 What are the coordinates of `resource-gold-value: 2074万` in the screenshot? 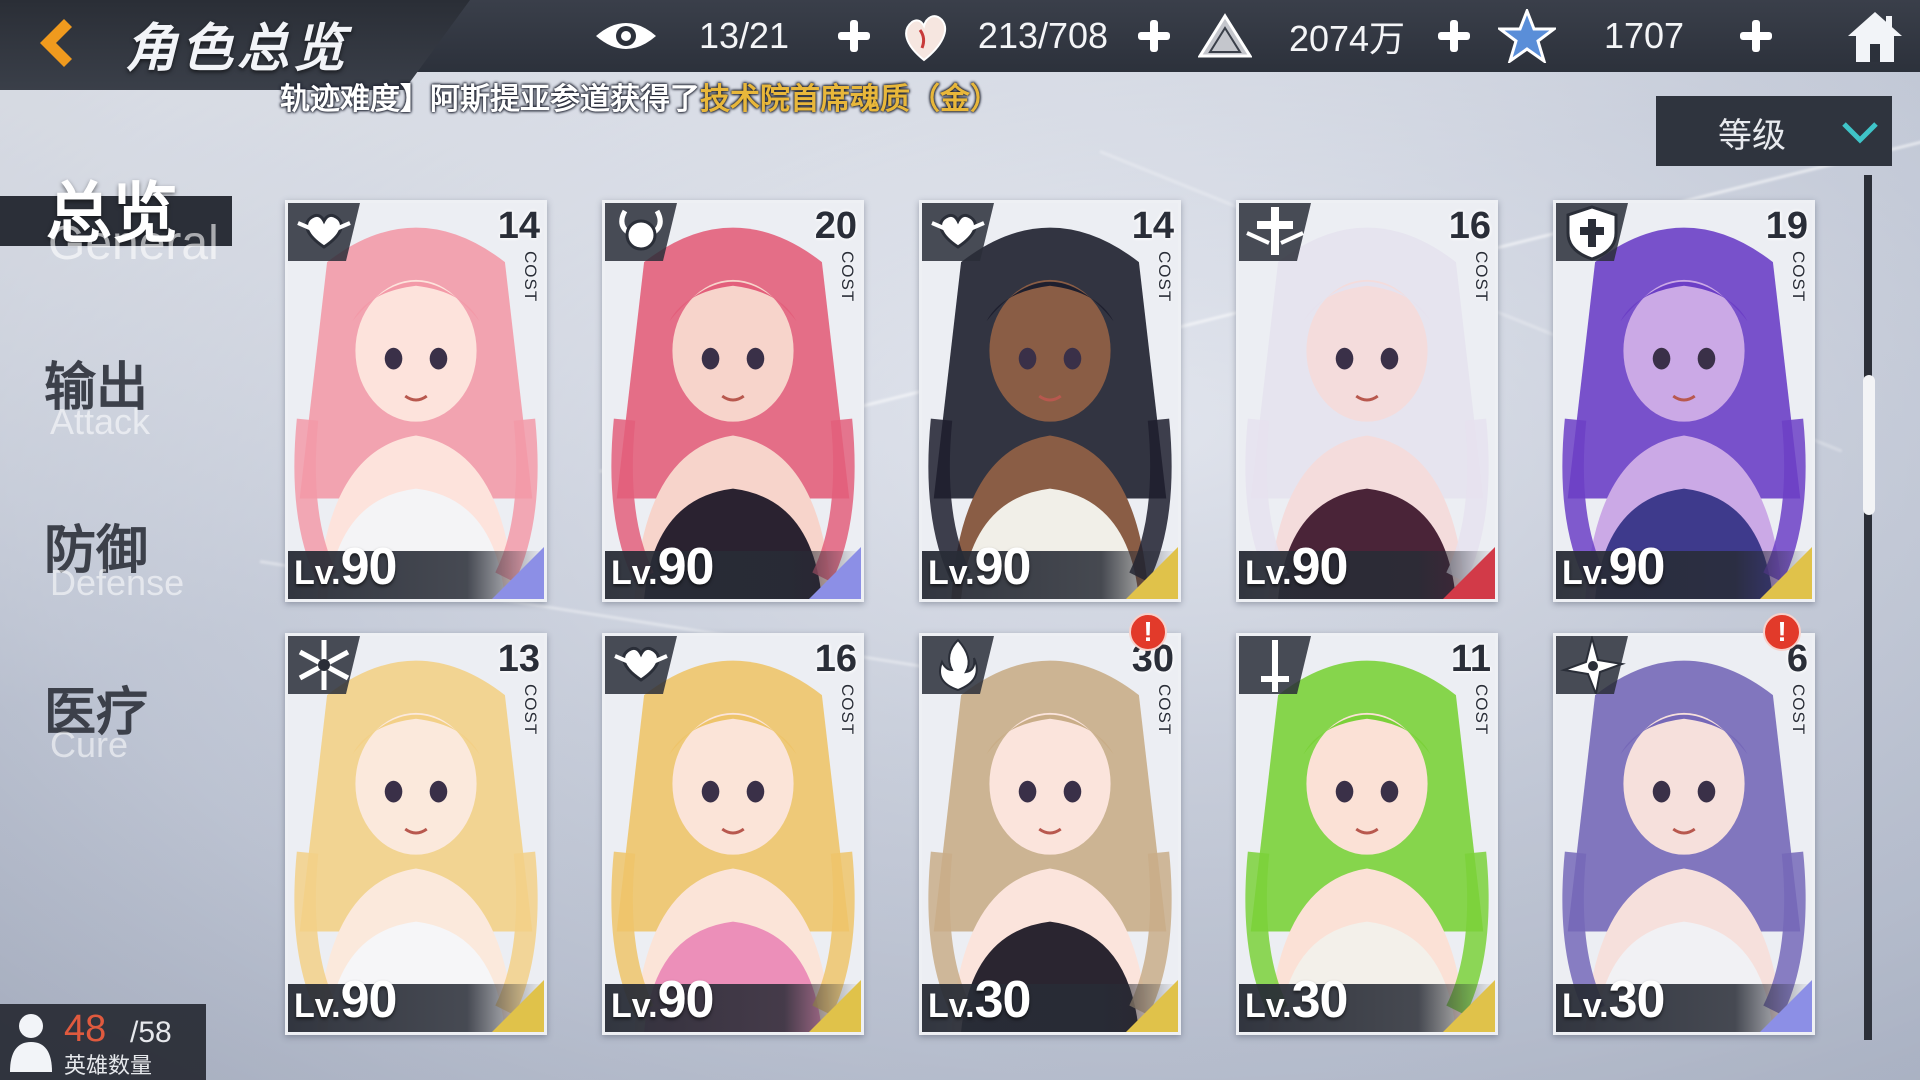 It's located at (1347, 38).